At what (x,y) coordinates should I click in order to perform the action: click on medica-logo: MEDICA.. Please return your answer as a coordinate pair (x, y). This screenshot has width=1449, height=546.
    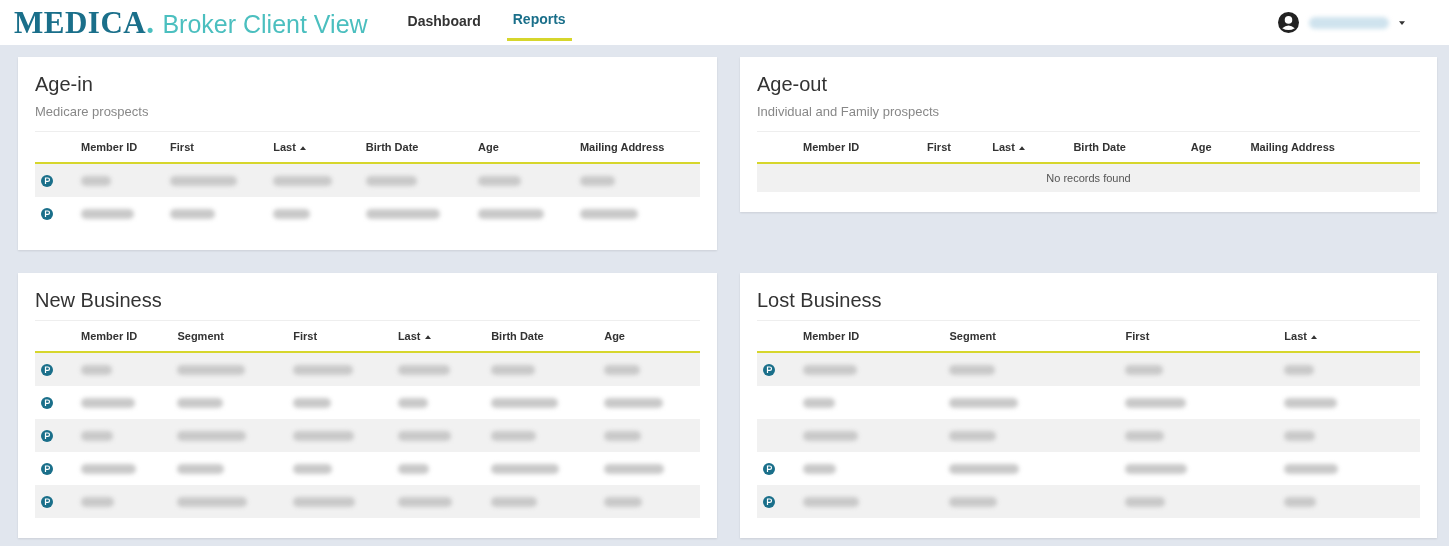
    Looking at the image, I should click on (84, 22).